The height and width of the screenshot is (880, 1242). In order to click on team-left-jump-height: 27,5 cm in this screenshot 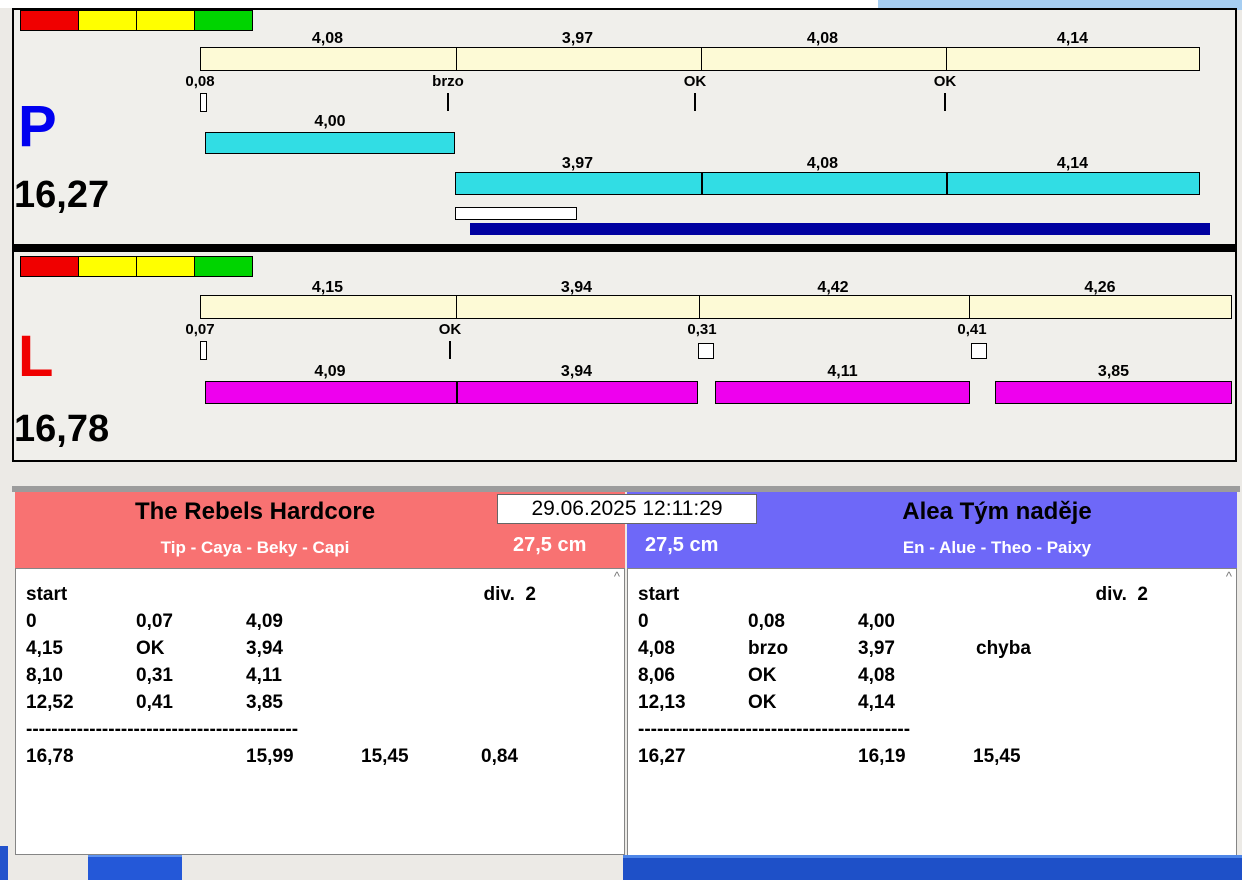, I will do `click(550, 545)`.